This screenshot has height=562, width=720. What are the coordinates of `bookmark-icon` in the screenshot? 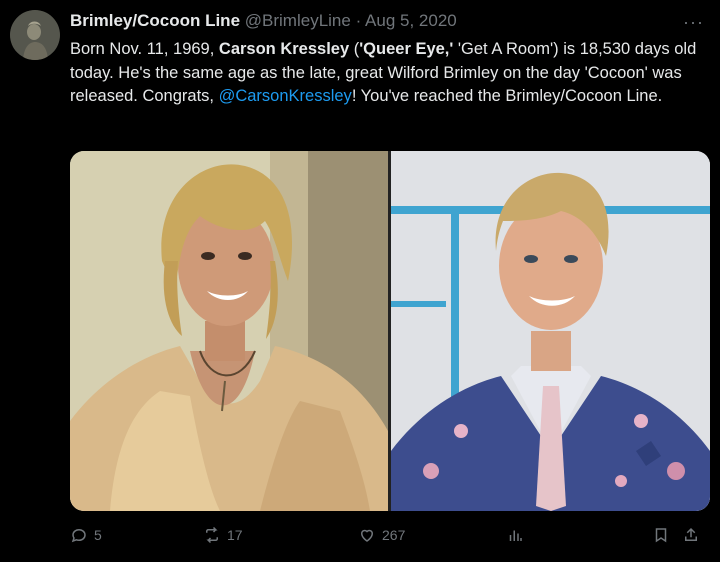 It's located at (661, 535).